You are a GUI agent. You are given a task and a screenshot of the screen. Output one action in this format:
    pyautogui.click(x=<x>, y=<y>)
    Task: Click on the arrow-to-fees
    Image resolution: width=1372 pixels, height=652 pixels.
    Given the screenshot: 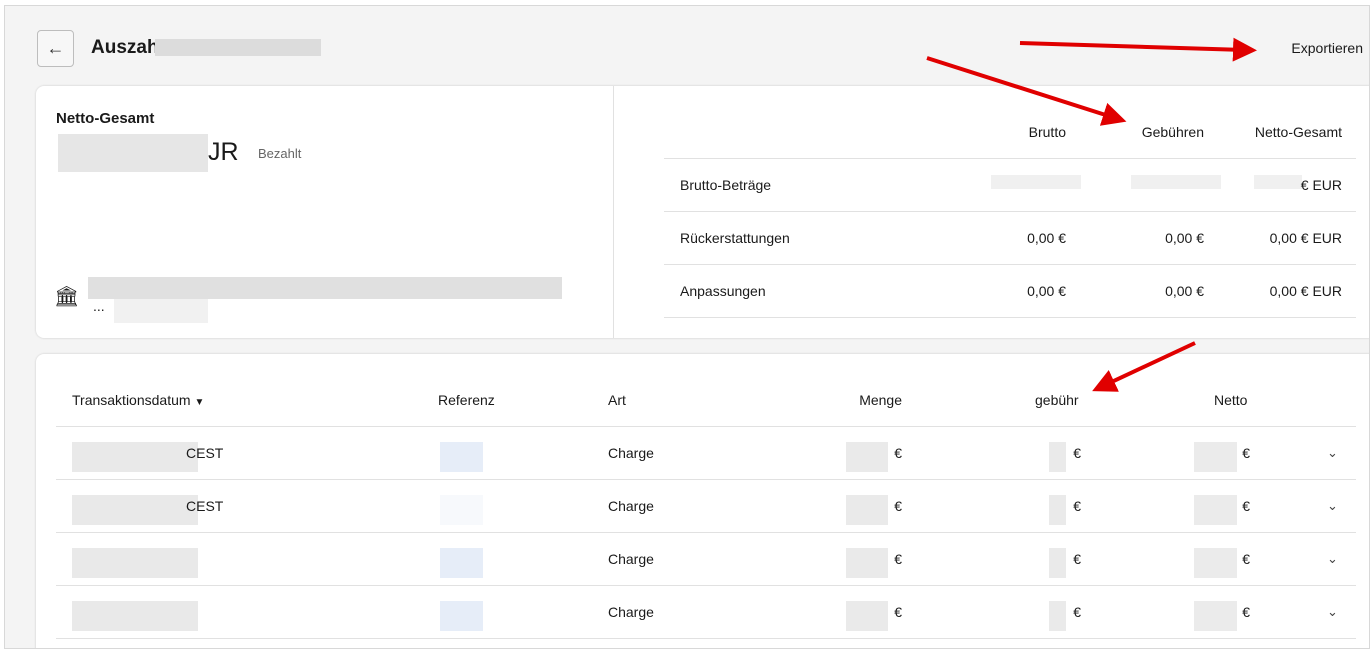 What is the action you would take?
    pyautogui.click(x=1026, y=91)
    